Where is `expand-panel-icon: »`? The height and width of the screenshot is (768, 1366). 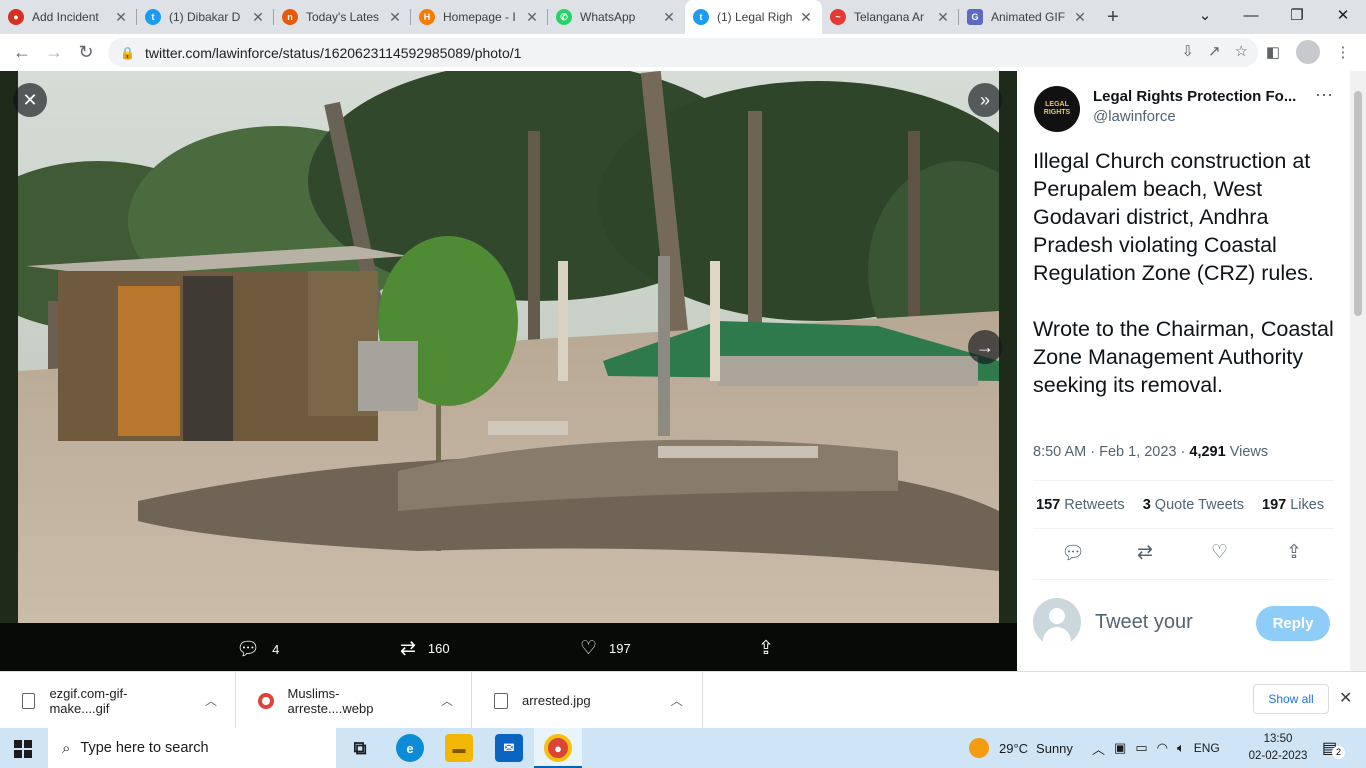 expand-panel-icon: » is located at coordinates (985, 100).